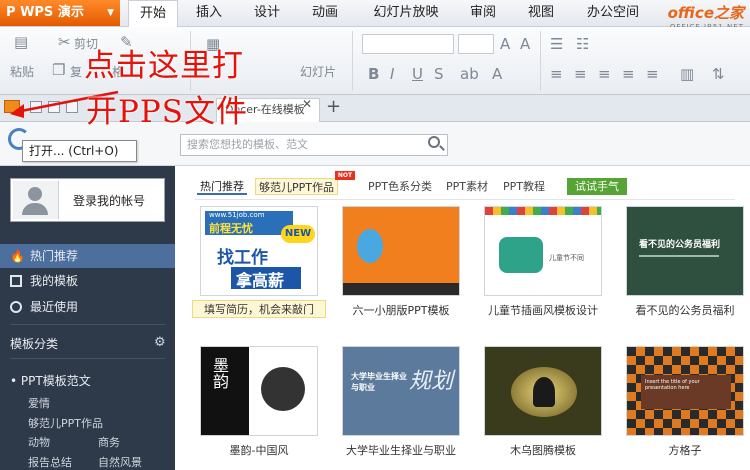  Describe the element at coordinates (373, 74) in the screenshot. I see `bold-icon: B` at that location.